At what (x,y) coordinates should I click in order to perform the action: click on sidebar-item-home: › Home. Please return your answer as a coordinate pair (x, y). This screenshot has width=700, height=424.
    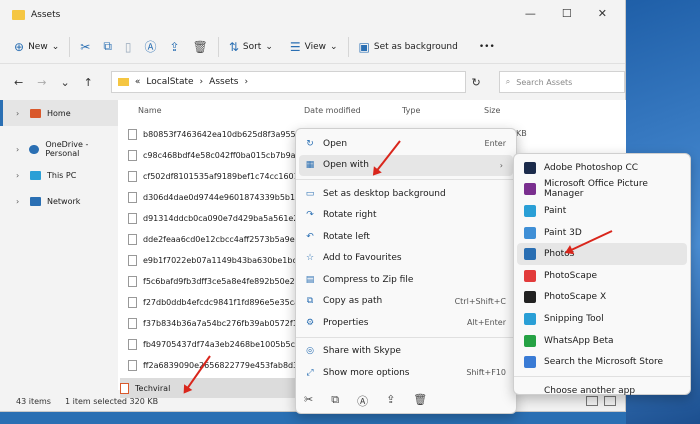
    Looking at the image, I should click on (59, 113).